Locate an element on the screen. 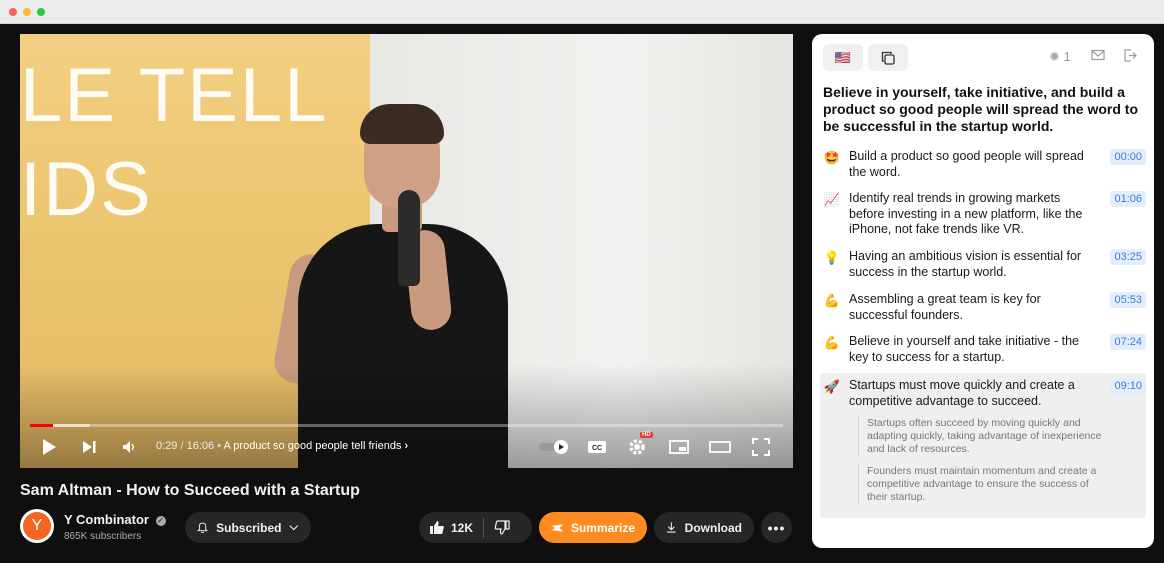 This screenshot has width=1164, height=563. like-count: 12K is located at coordinates (462, 527).